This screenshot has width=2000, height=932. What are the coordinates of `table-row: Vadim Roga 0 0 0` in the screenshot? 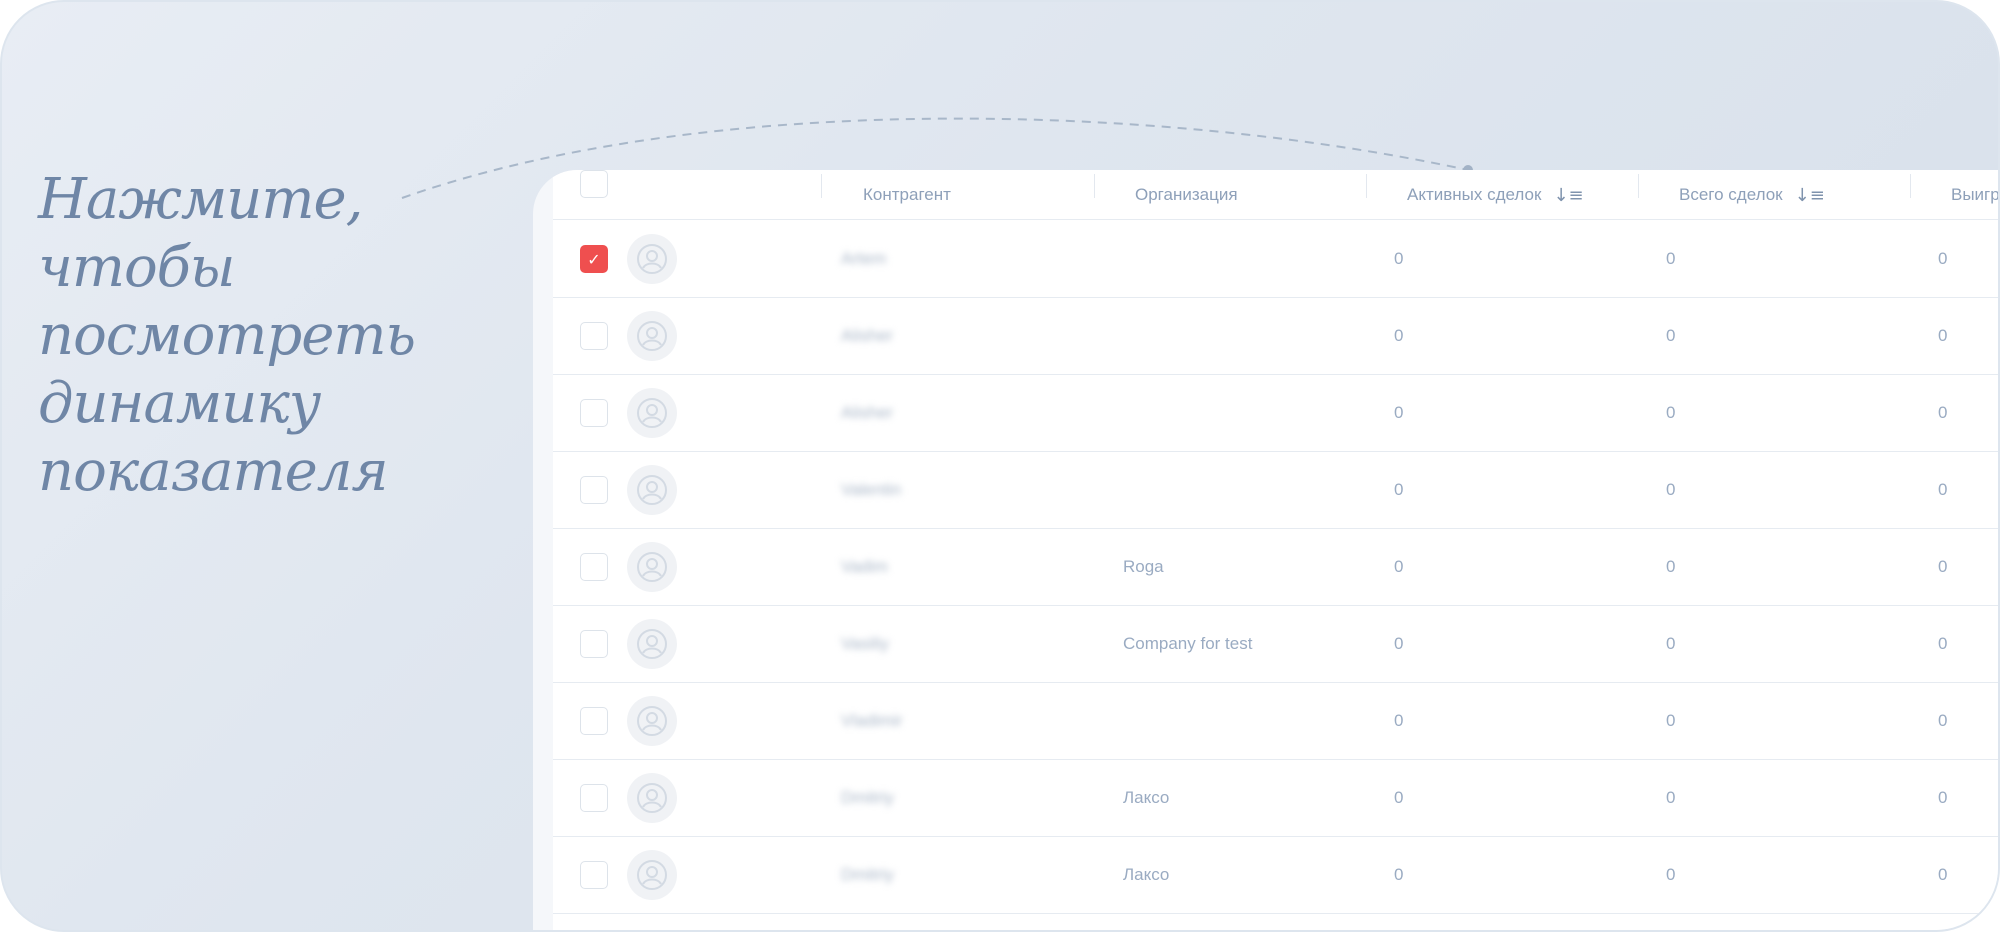 It's located at (1275, 567).